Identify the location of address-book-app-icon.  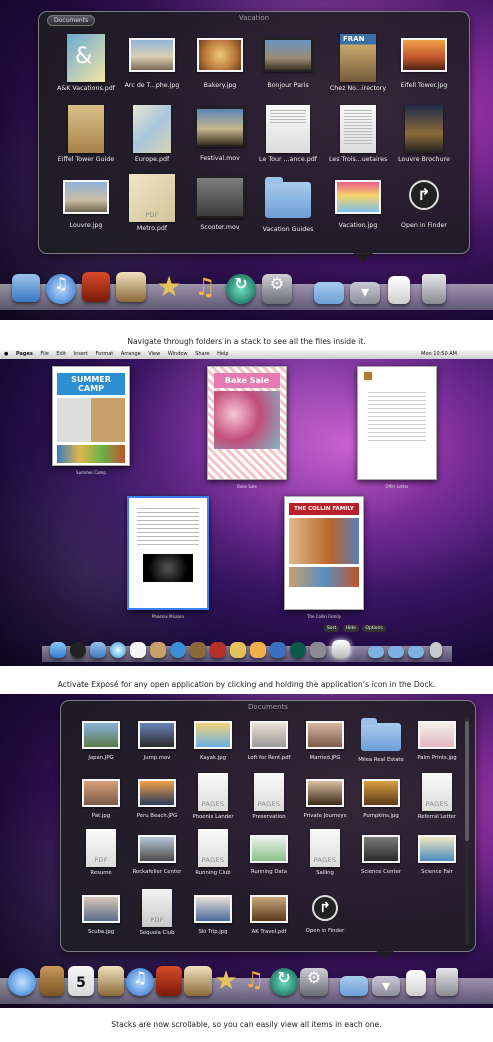
(52, 981).